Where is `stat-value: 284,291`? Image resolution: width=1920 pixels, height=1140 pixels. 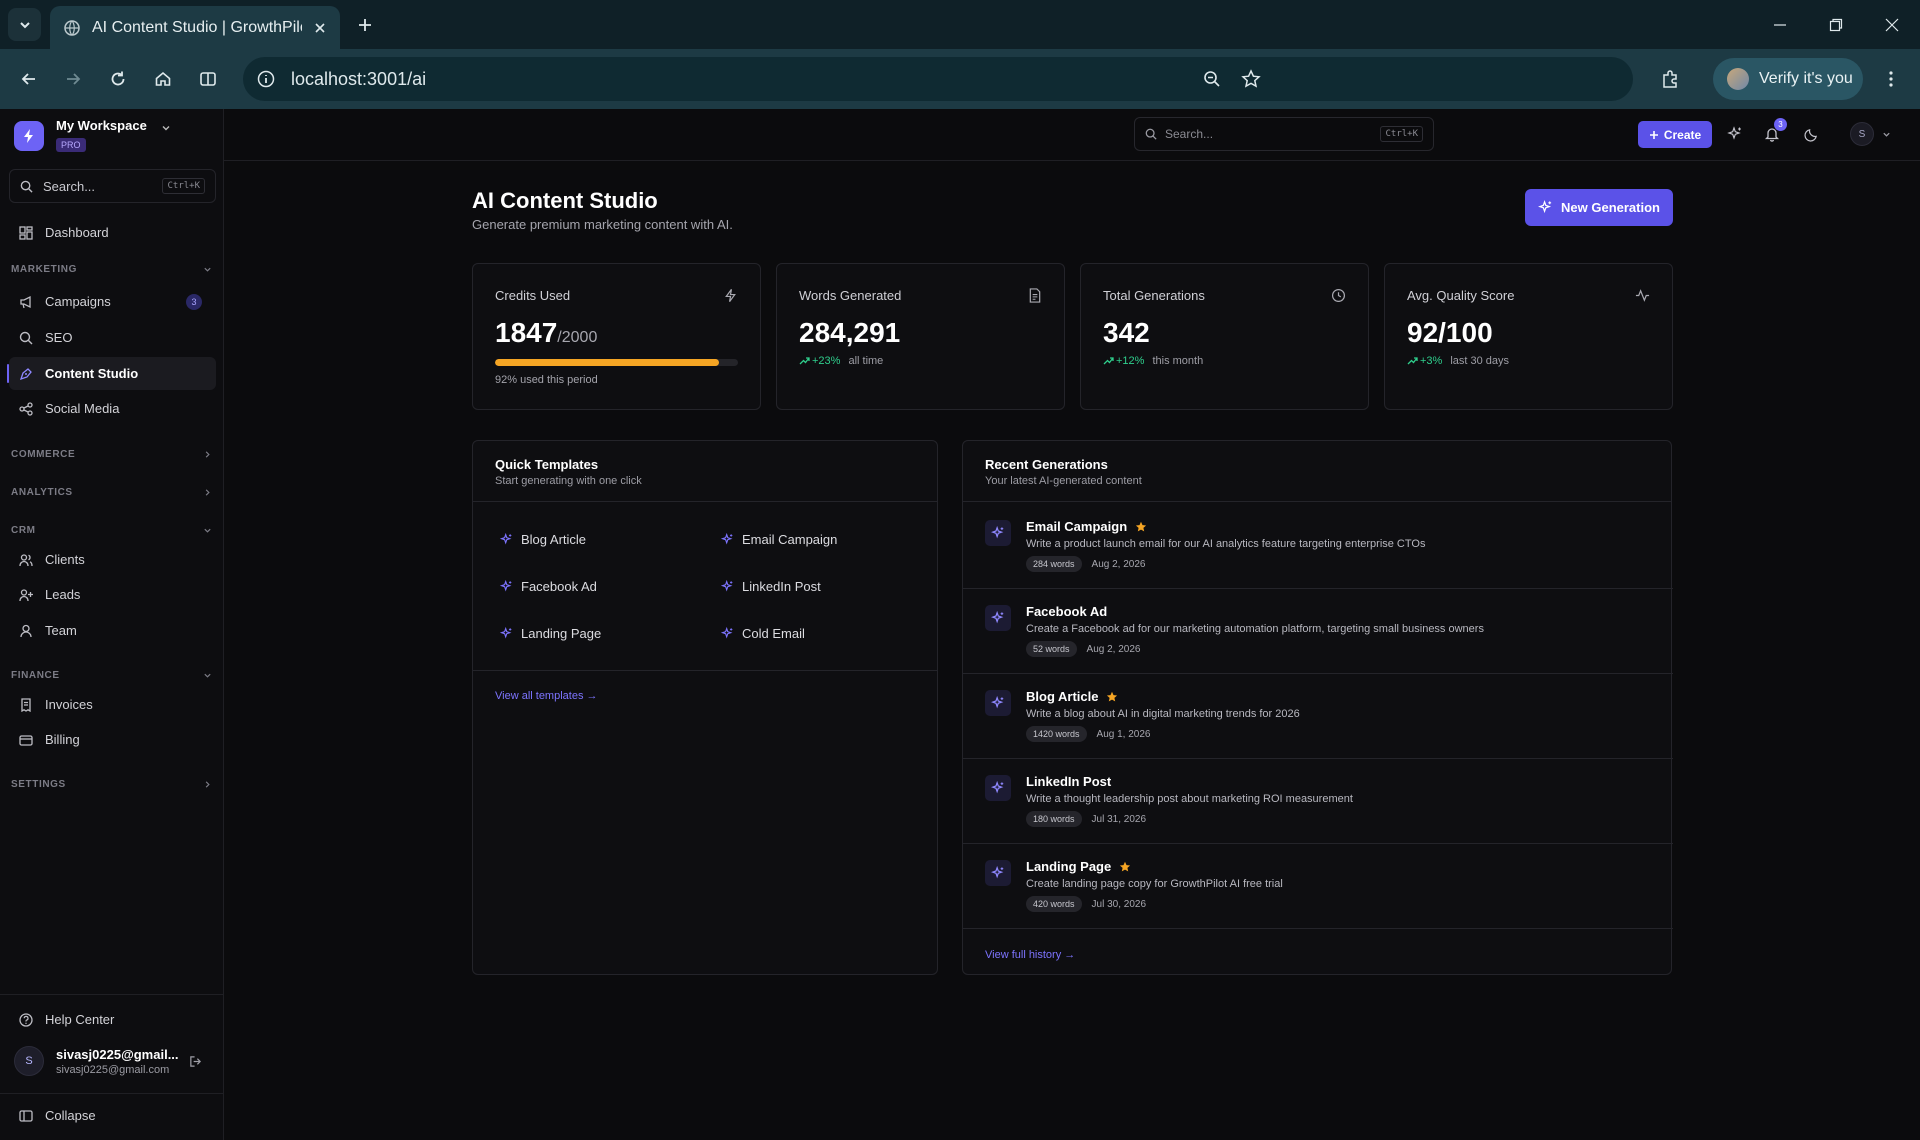
stat-value: 284,291 is located at coordinates (850, 332).